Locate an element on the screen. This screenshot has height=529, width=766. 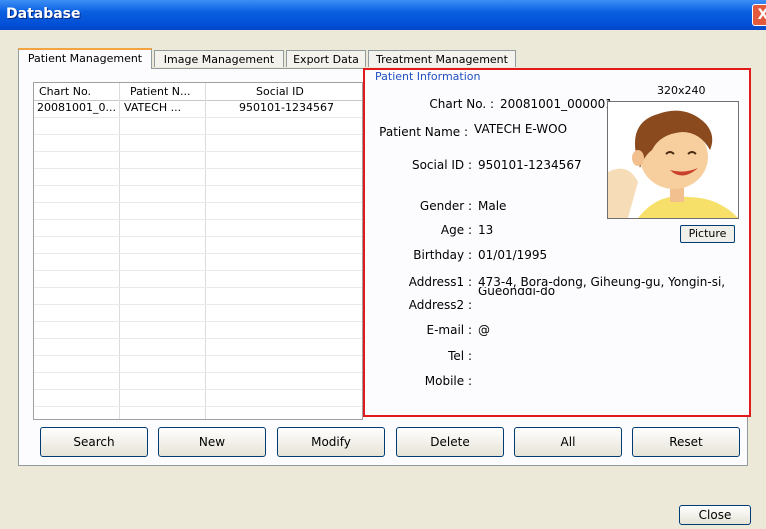
tel-label: Tel : is located at coordinates (460, 356).